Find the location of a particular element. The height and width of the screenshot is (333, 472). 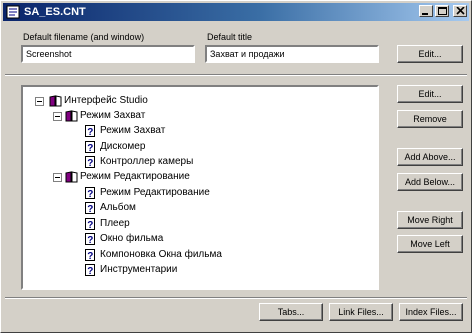

bottom-separator is located at coordinates (236, 298).